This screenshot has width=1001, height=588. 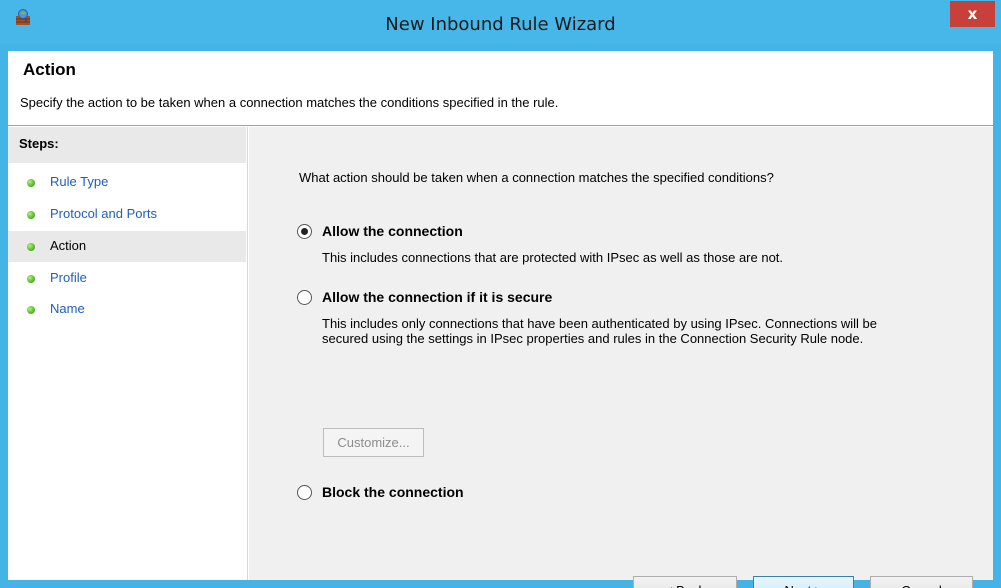 I want to click on back-button: < Back, so click(x=685, y=582).